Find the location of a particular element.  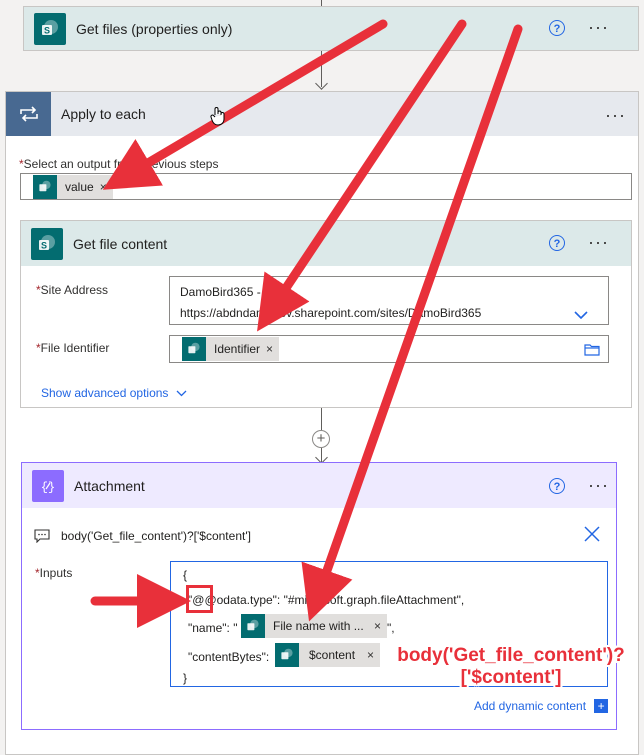

cursor-icon is located at coordinates (218, 117).